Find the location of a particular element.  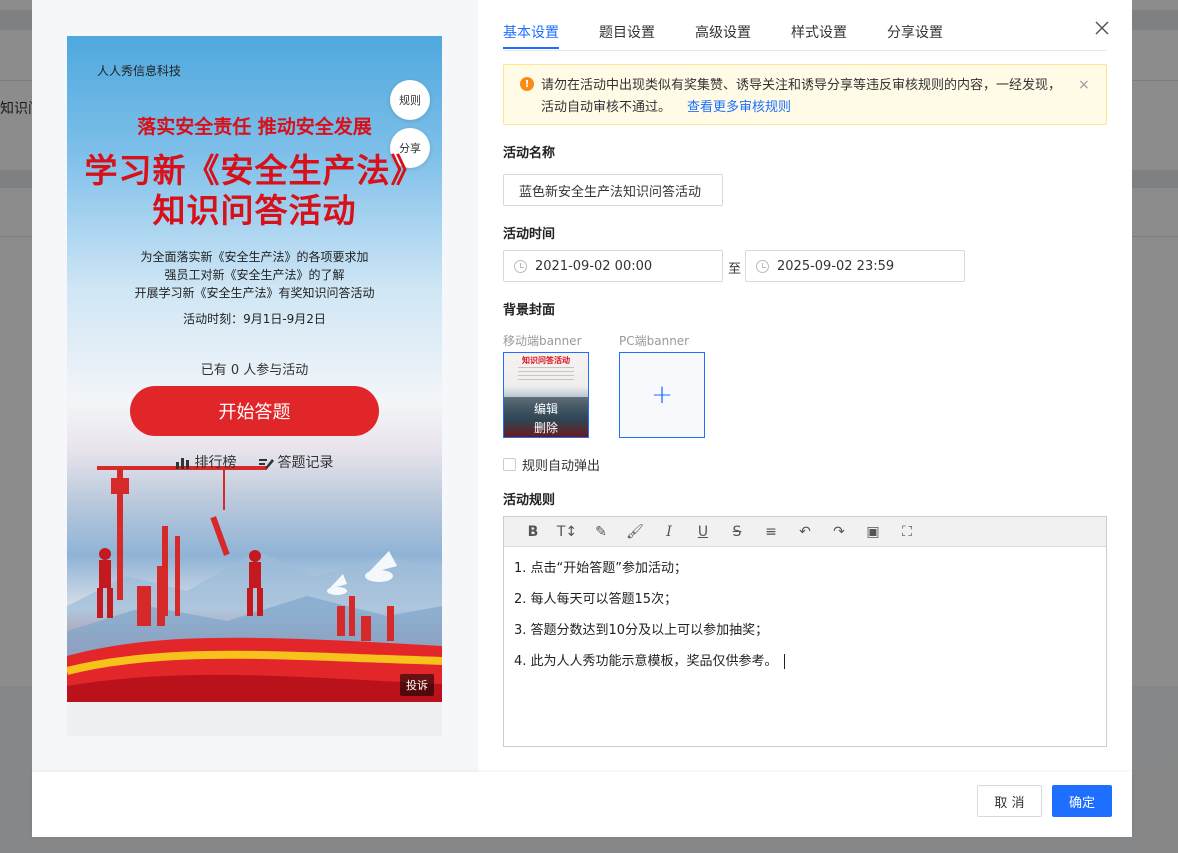

mobile-banner-label: 移动端banner is located at coordinates (542, 341).